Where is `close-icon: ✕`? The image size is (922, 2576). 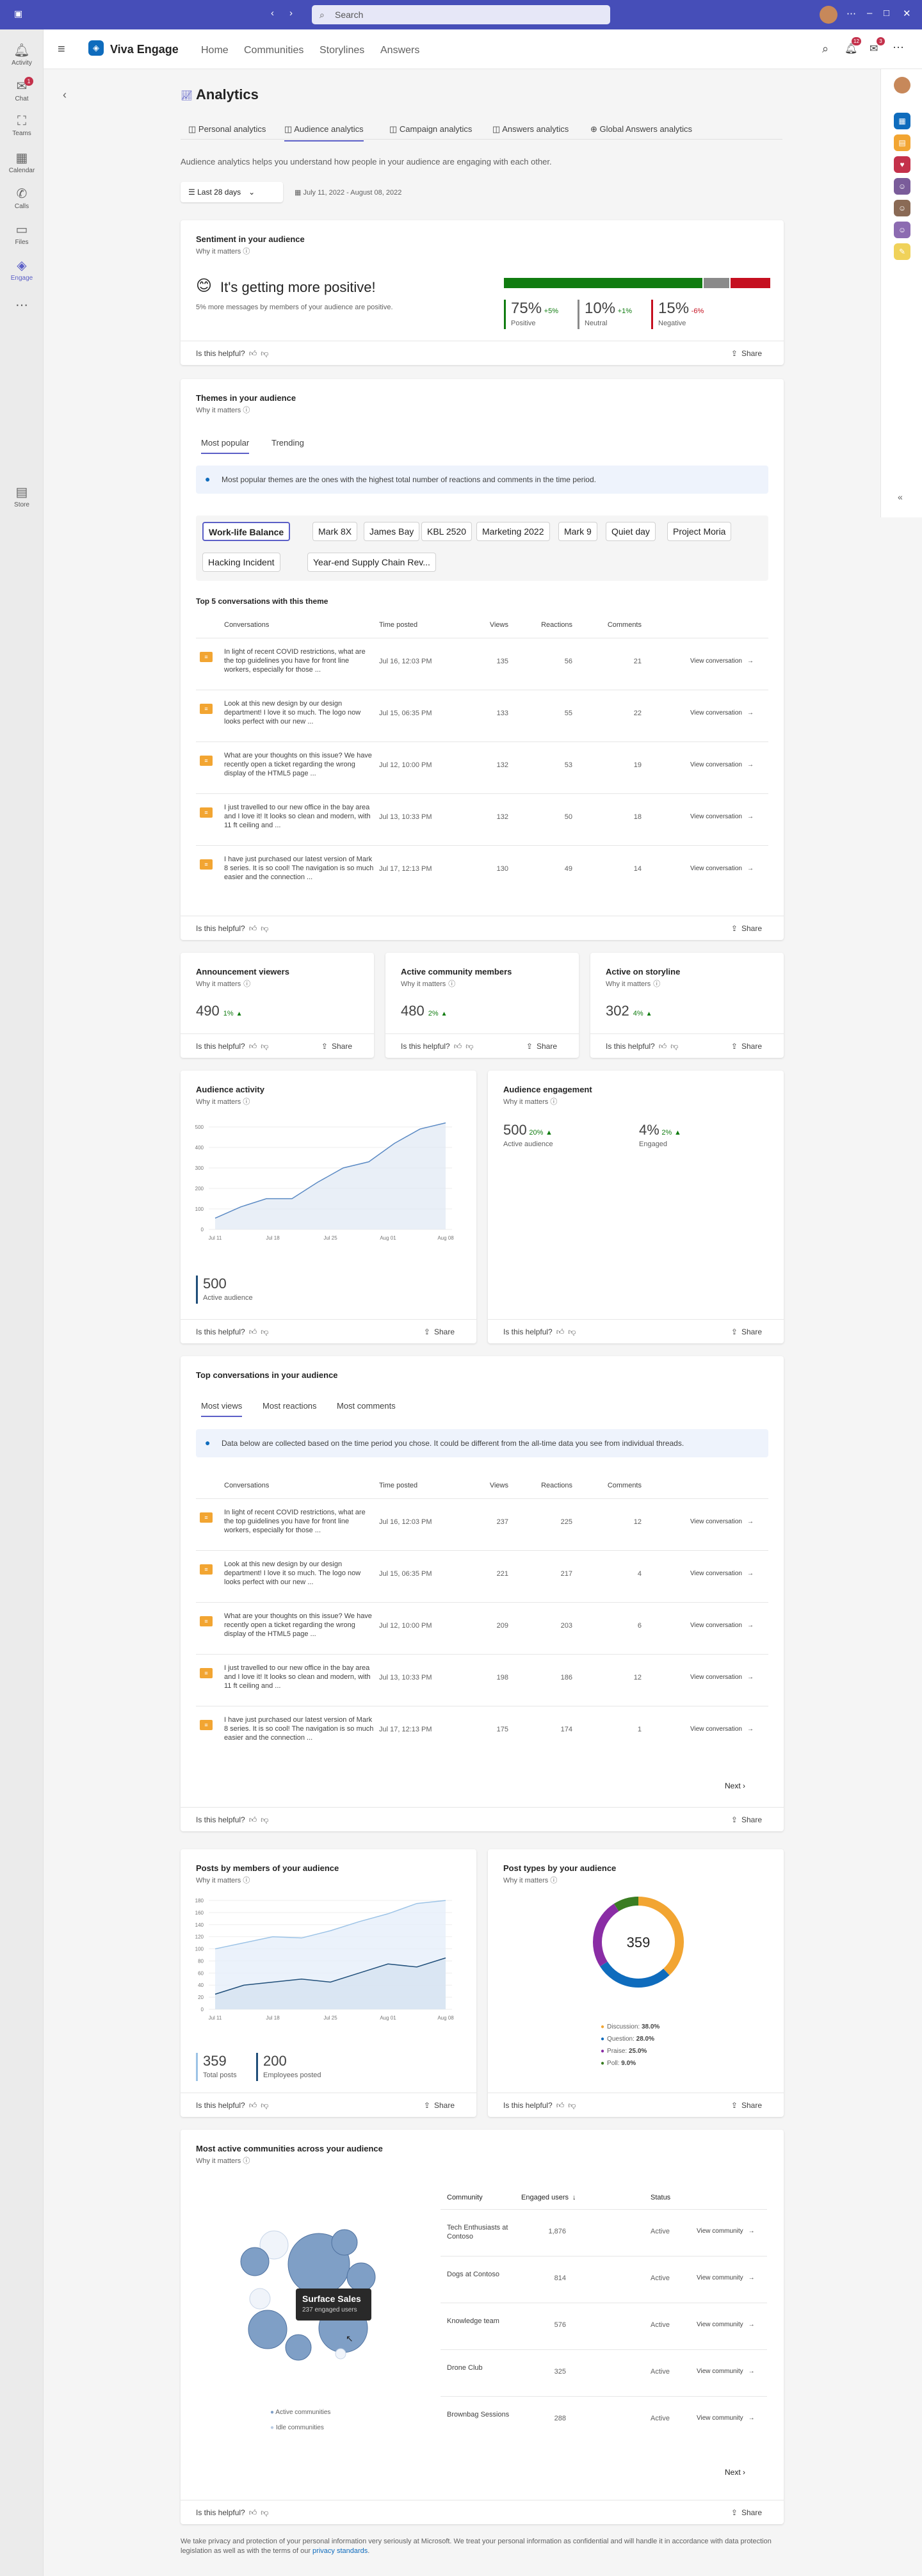
close-icon: ✕ is located at coordinates (907, 13).